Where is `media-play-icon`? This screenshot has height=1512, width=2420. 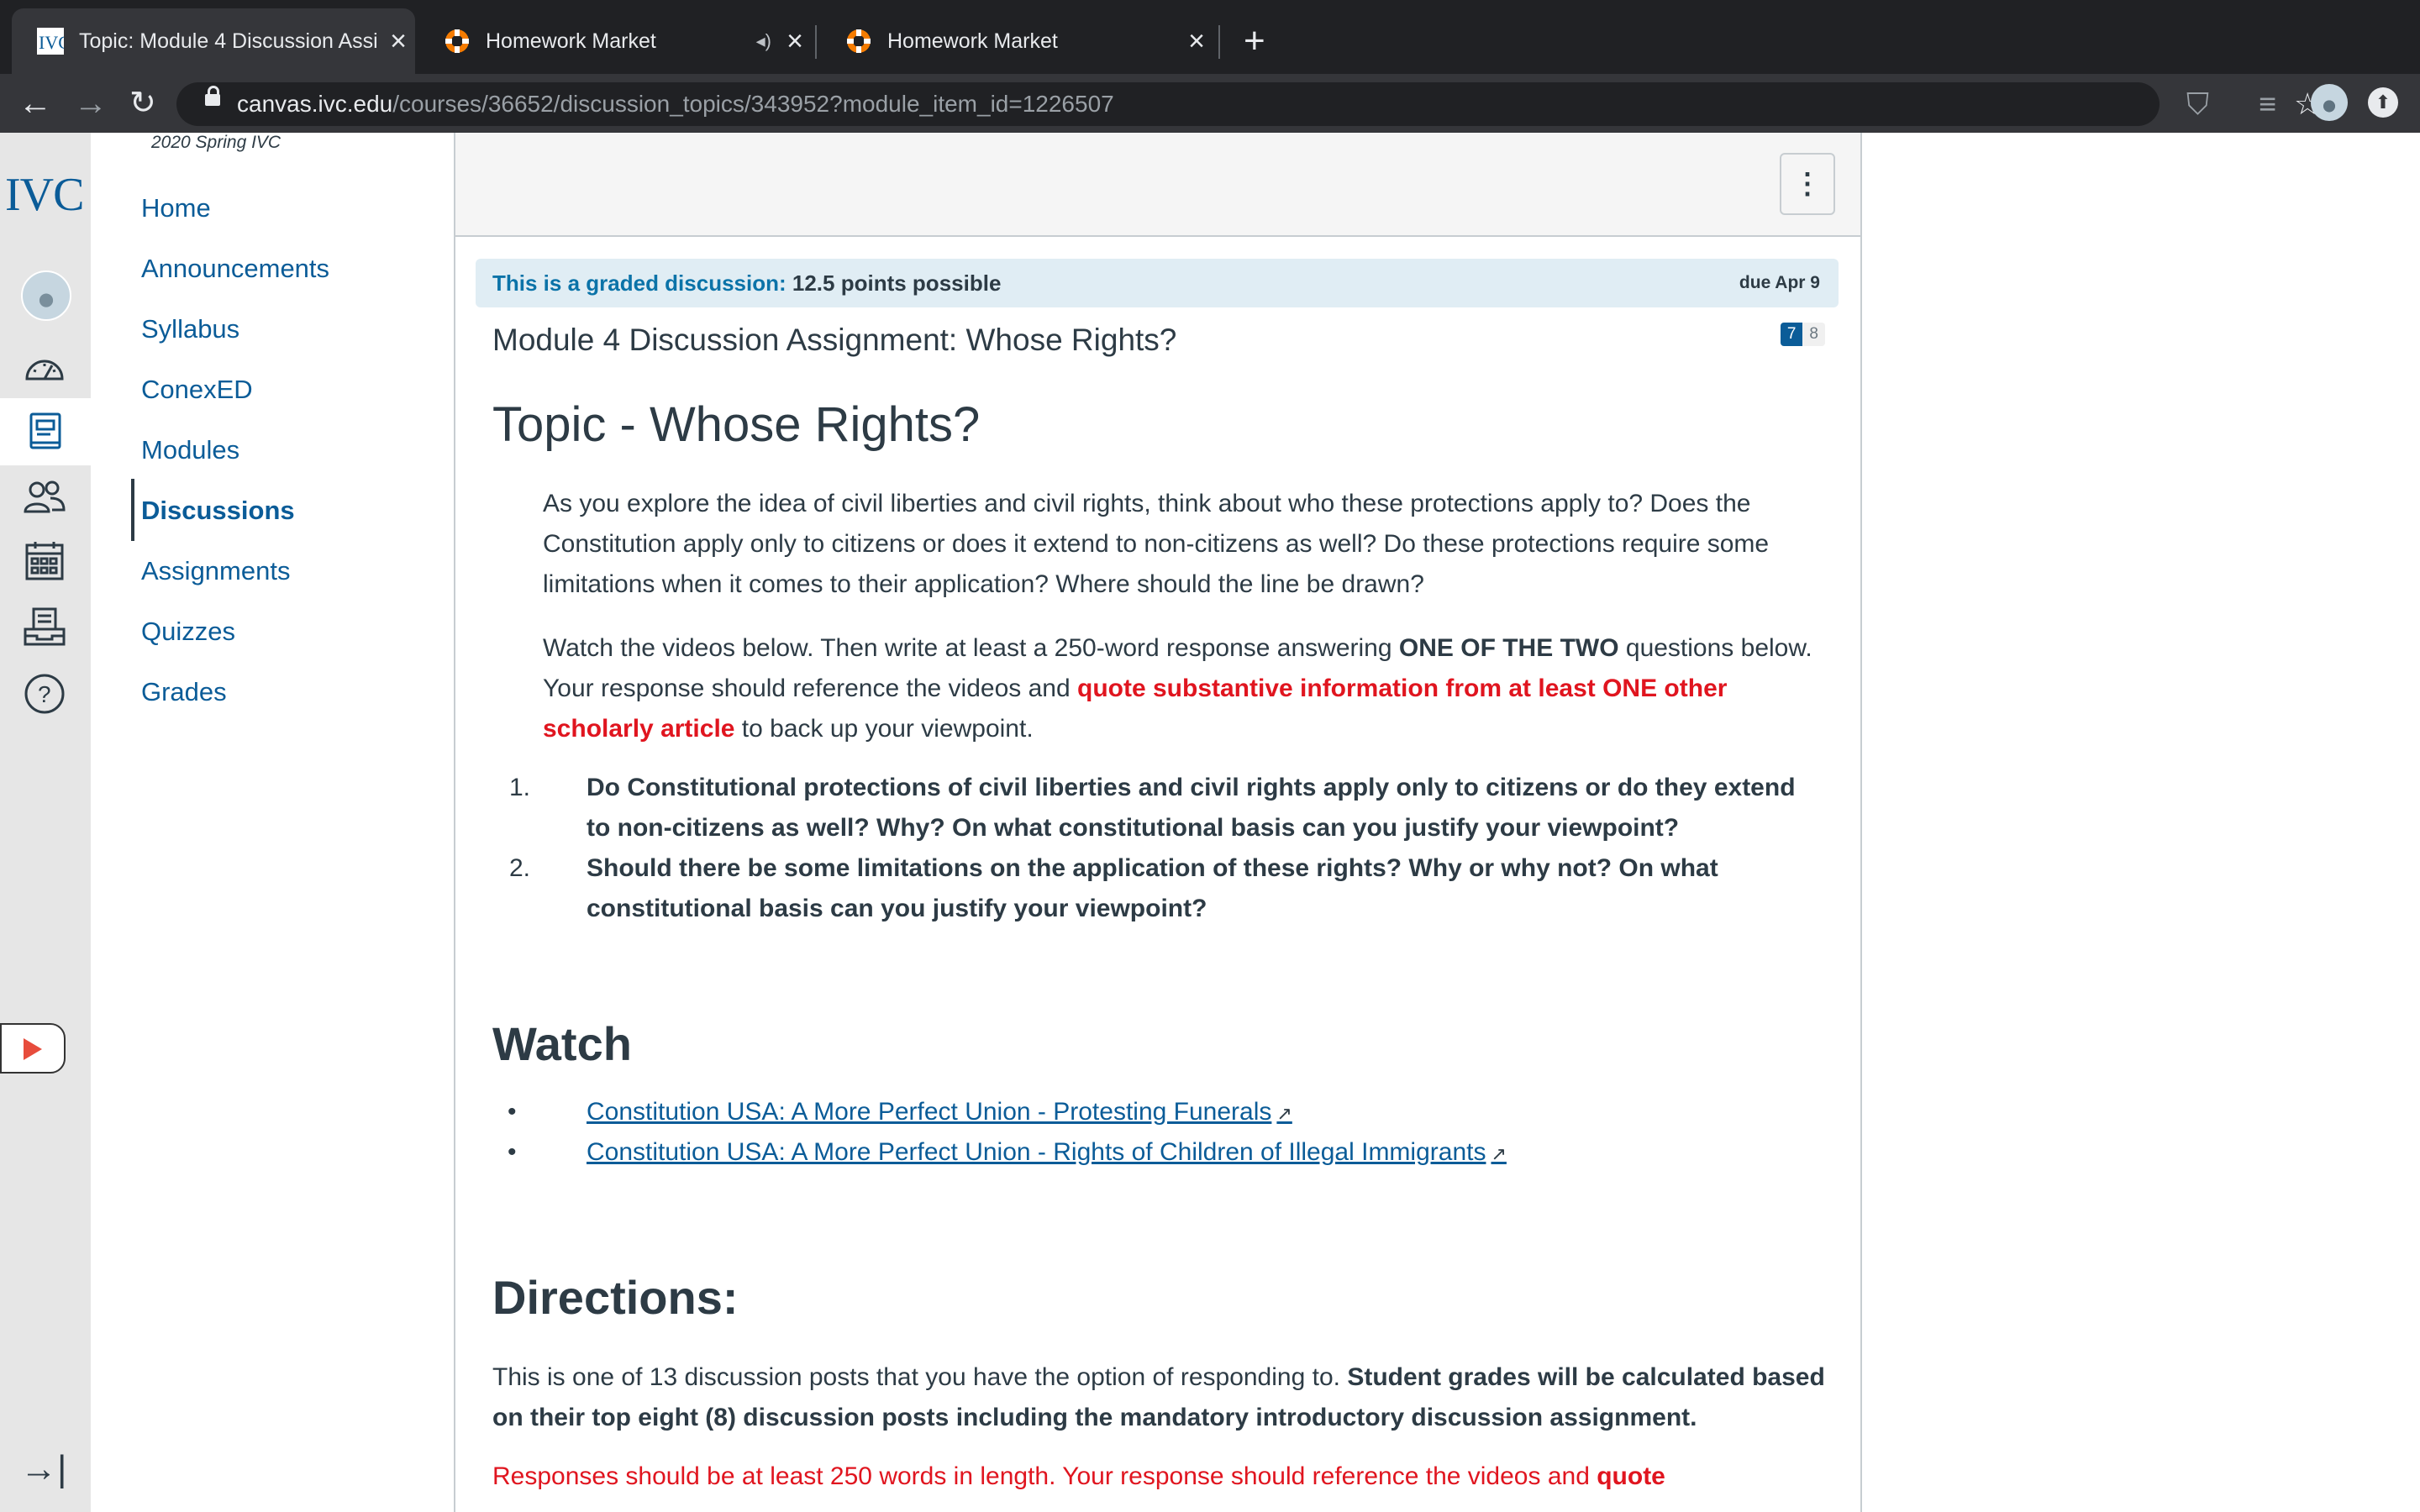
media-play-icon is located at coordinates (33, 1048).